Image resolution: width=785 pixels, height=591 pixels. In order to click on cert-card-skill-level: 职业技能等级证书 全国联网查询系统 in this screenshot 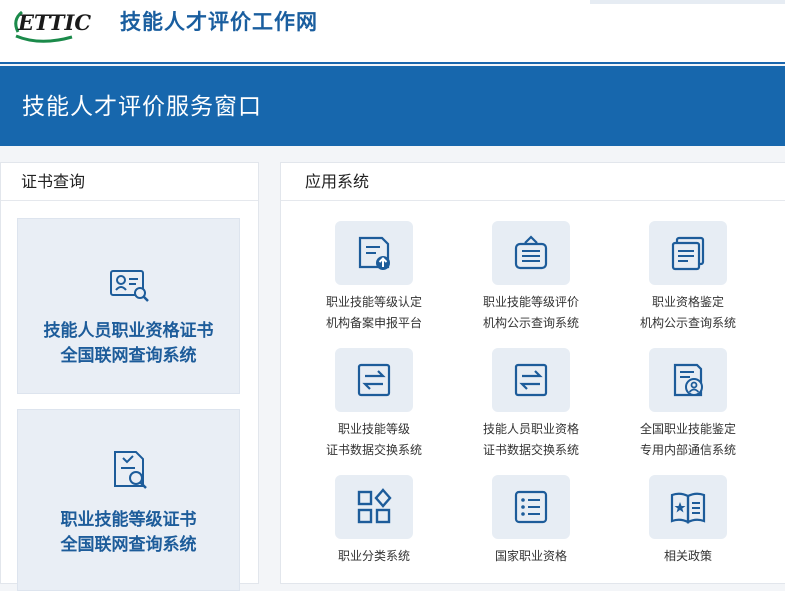, I will do `click(128, 500)`.